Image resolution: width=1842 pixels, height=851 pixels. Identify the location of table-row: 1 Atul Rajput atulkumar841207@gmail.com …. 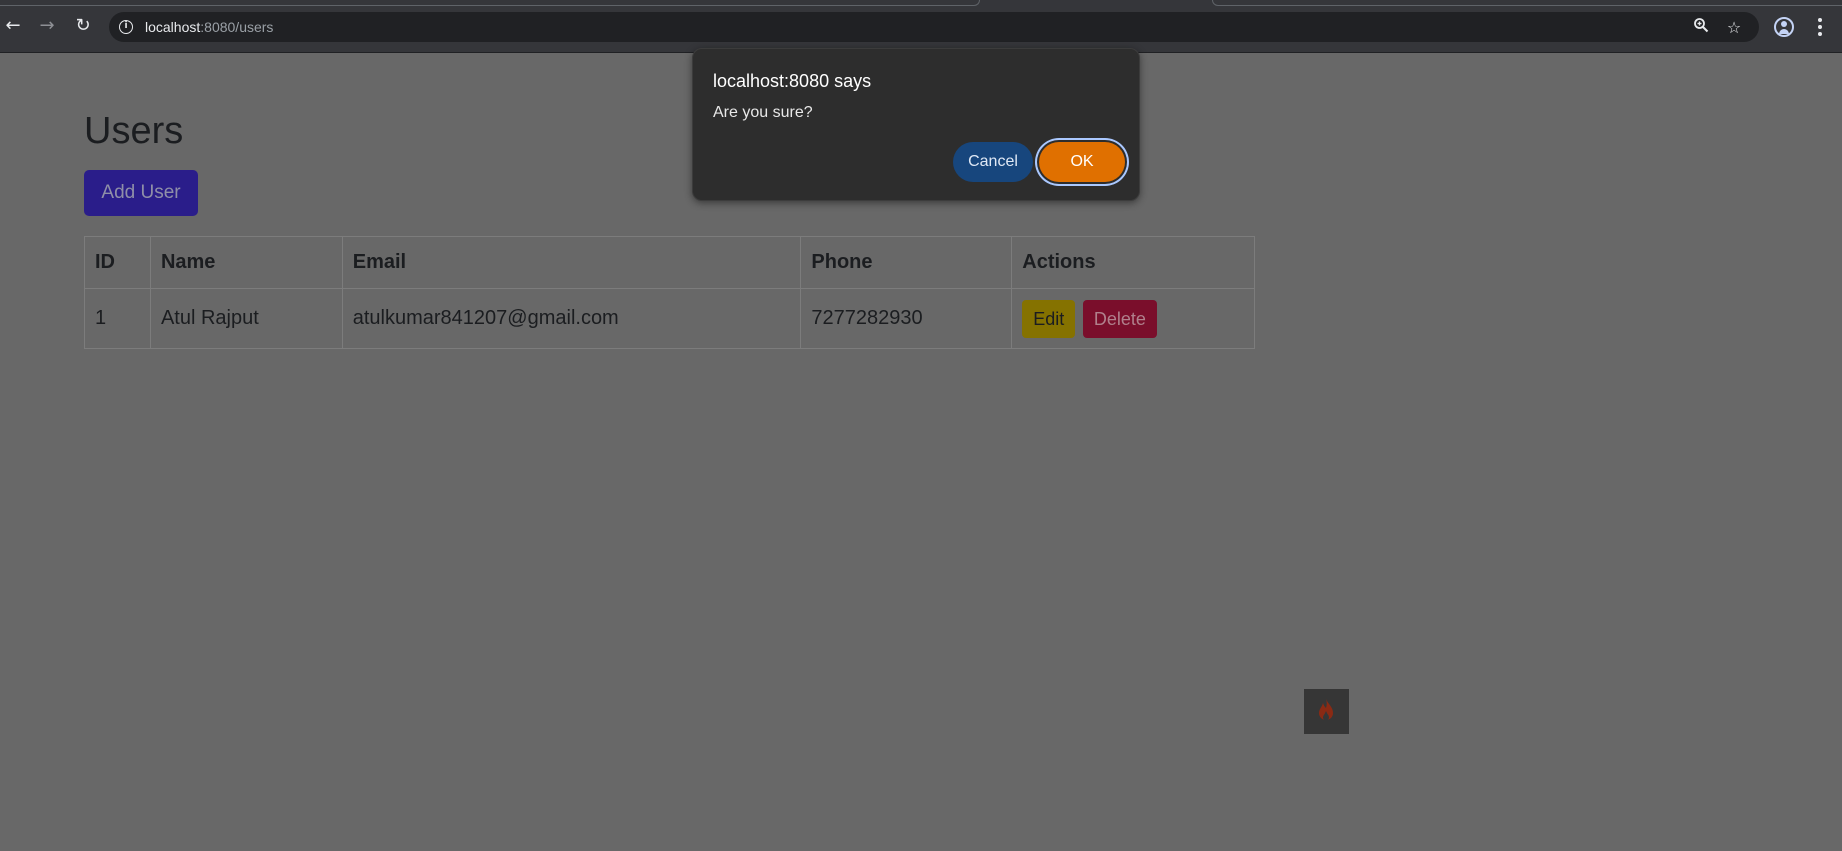
(669, 318).